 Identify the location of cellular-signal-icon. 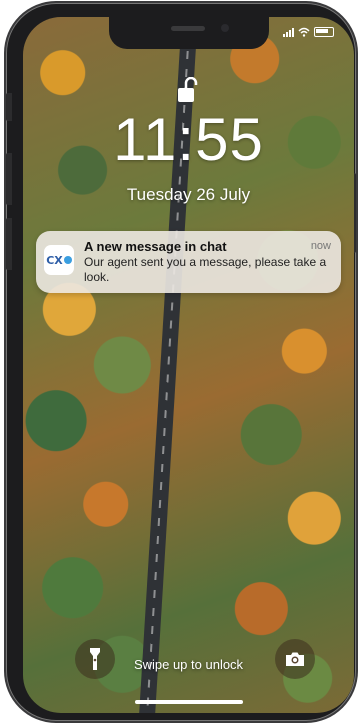
(288, 32).